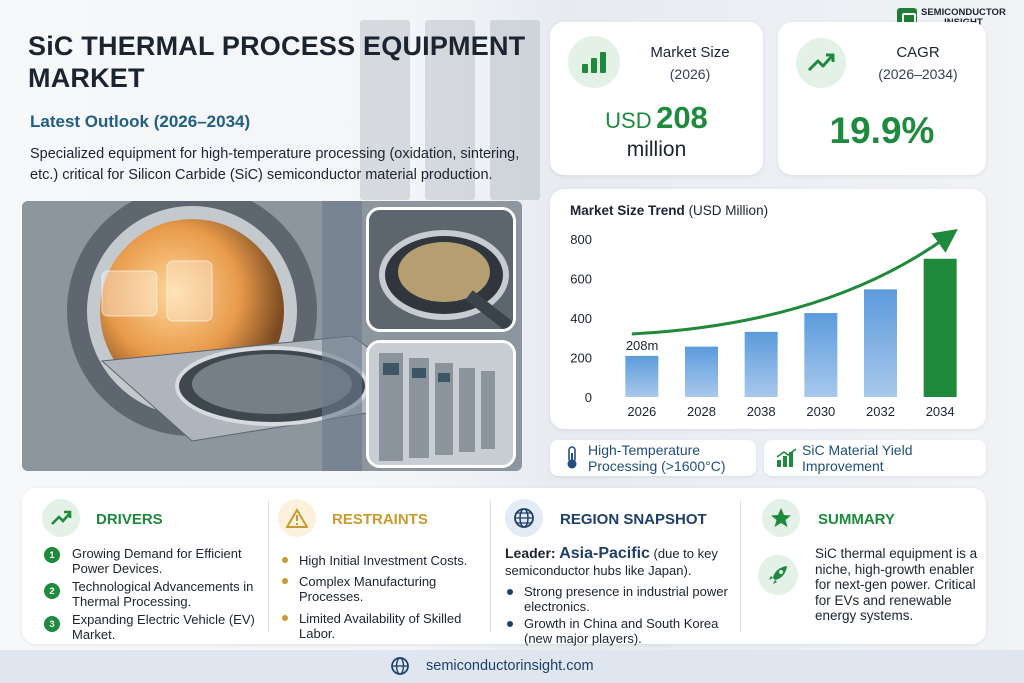 Image resolution: width=1024 pixels, height=683 pixels. Describe the element at coordinates (581, 358) in the screenshot. I see `y-tick-label: 200` at that location.